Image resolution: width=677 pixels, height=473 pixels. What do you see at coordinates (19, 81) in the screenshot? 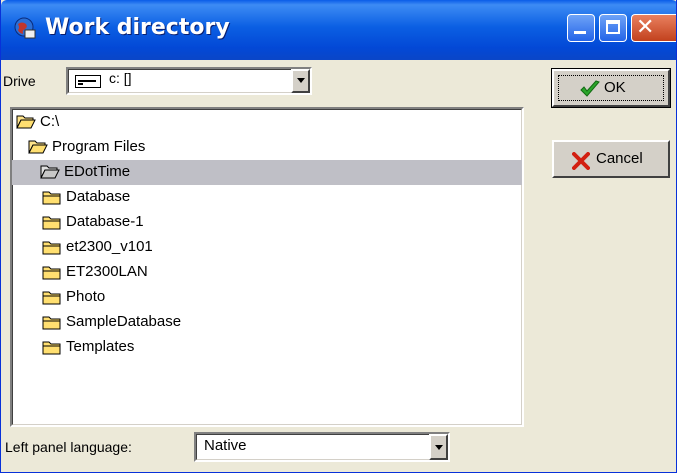
I see `drive-label: Drive` at bounding box center [19, 81].